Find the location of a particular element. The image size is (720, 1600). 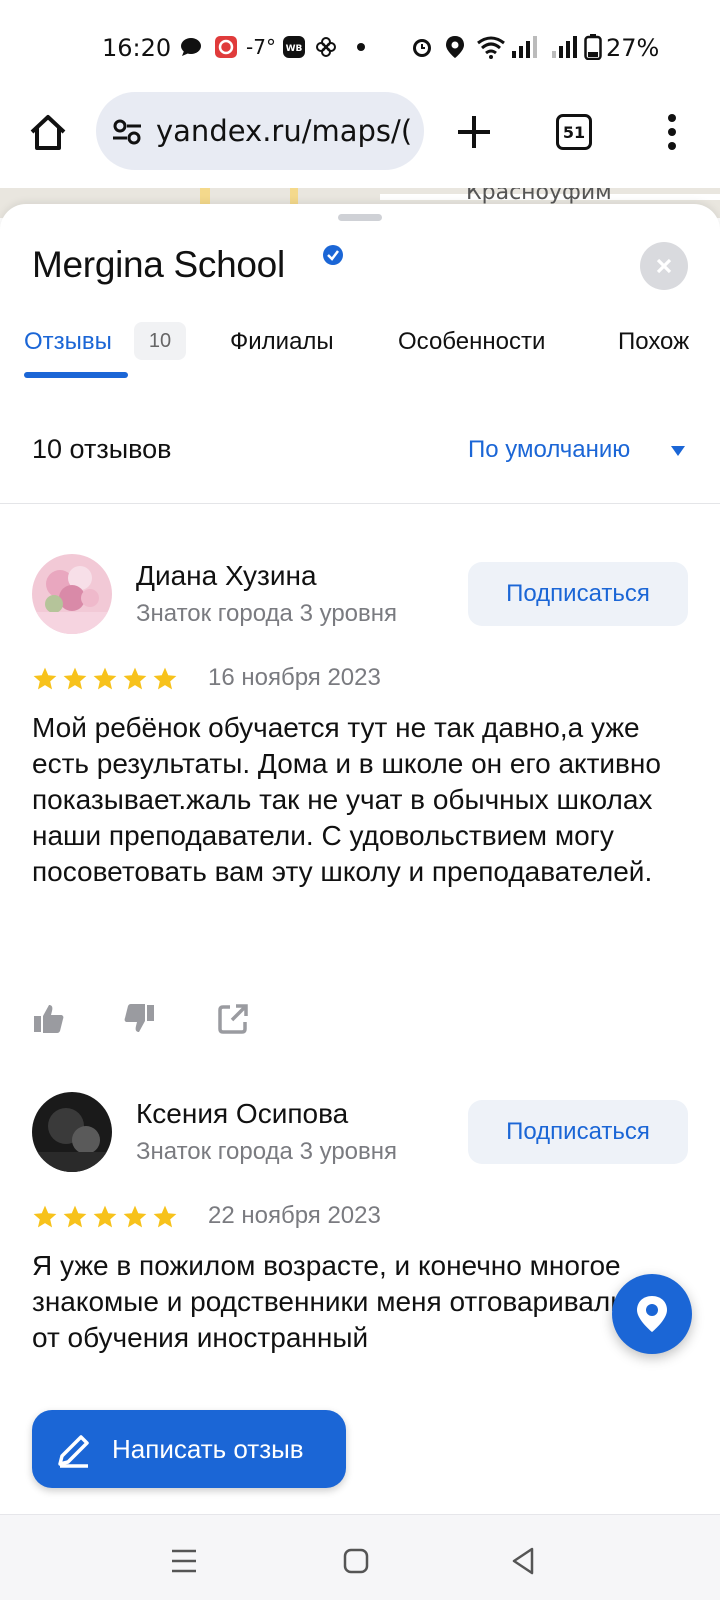

system-navigation-bar is located at coordinates (360, 1557).